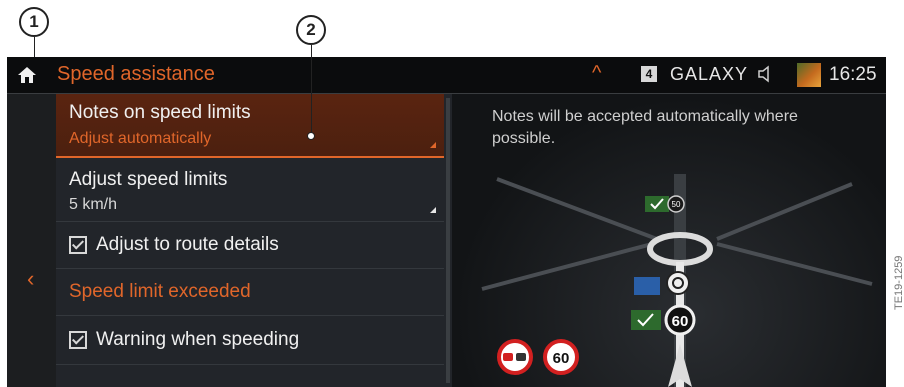 This screenshot has width=904, height=387. Describe the element at coordinates (27, 75) in the screenshot. I see `home-icon` at that location.